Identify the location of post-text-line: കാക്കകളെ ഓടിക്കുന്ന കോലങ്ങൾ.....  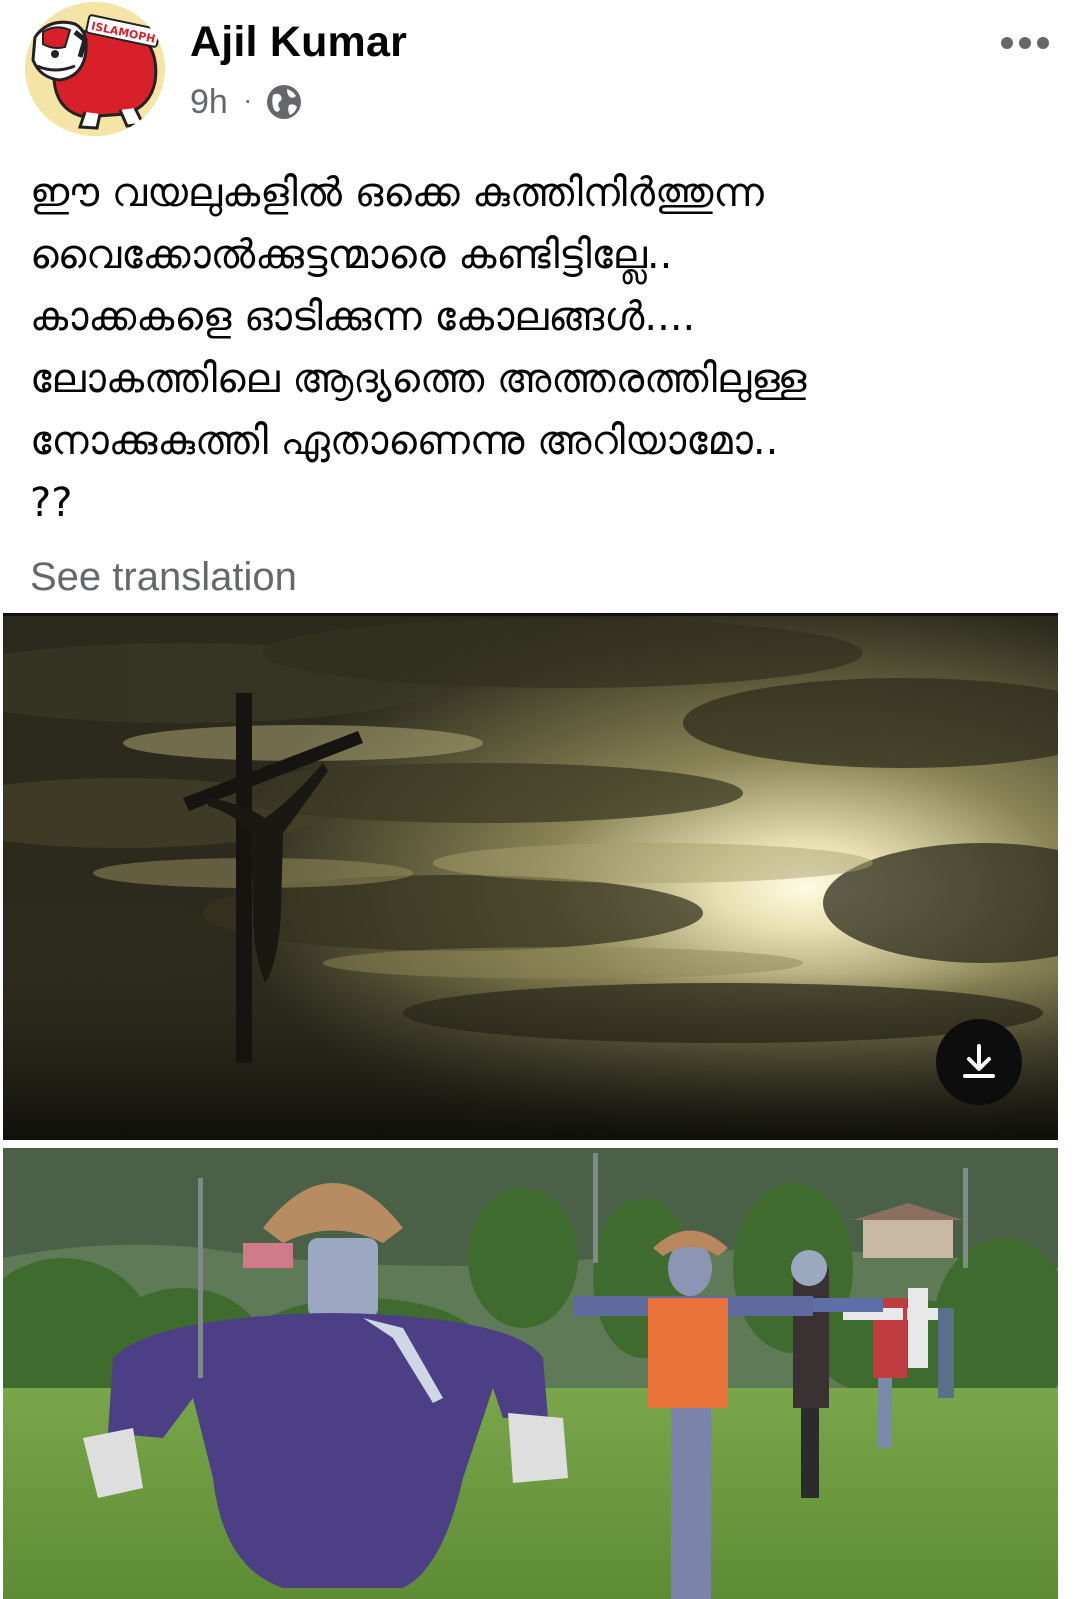
(363, 317).